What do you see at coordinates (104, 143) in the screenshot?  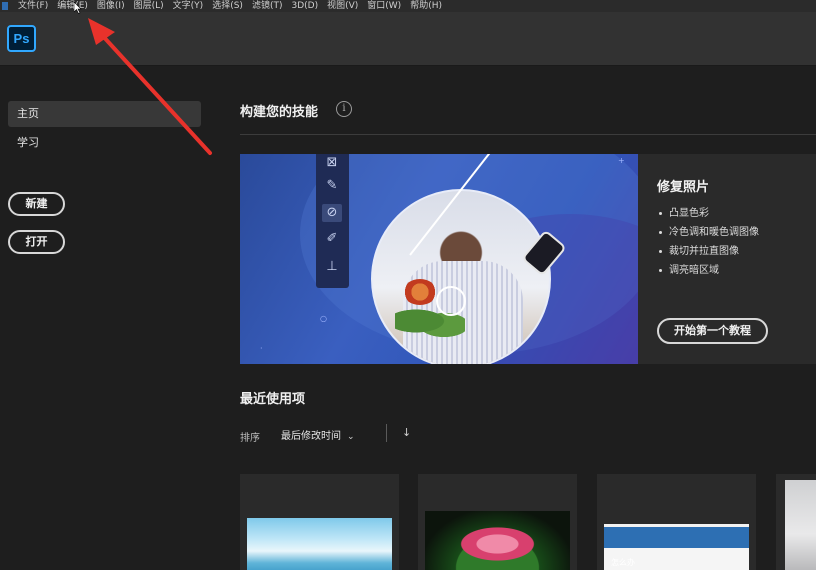 I see `sidebar-item-learn: 学习` at bounding box center [104, 143].